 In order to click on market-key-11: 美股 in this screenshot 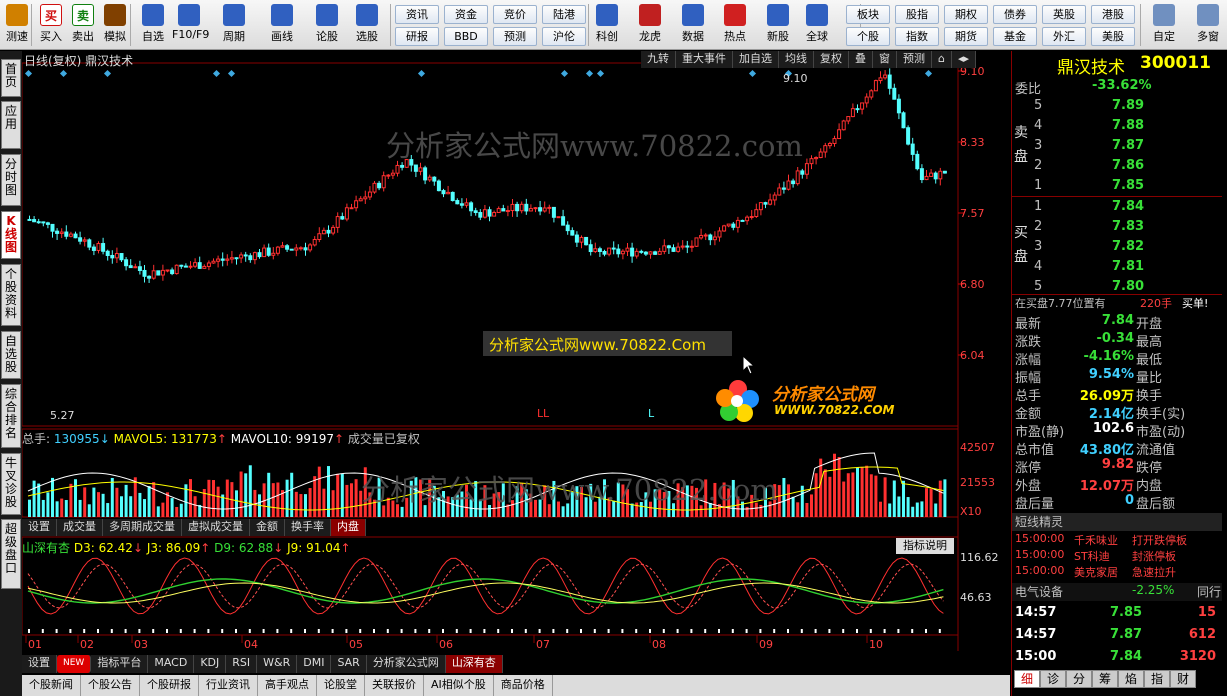, I will do `click(1113, 36)`.